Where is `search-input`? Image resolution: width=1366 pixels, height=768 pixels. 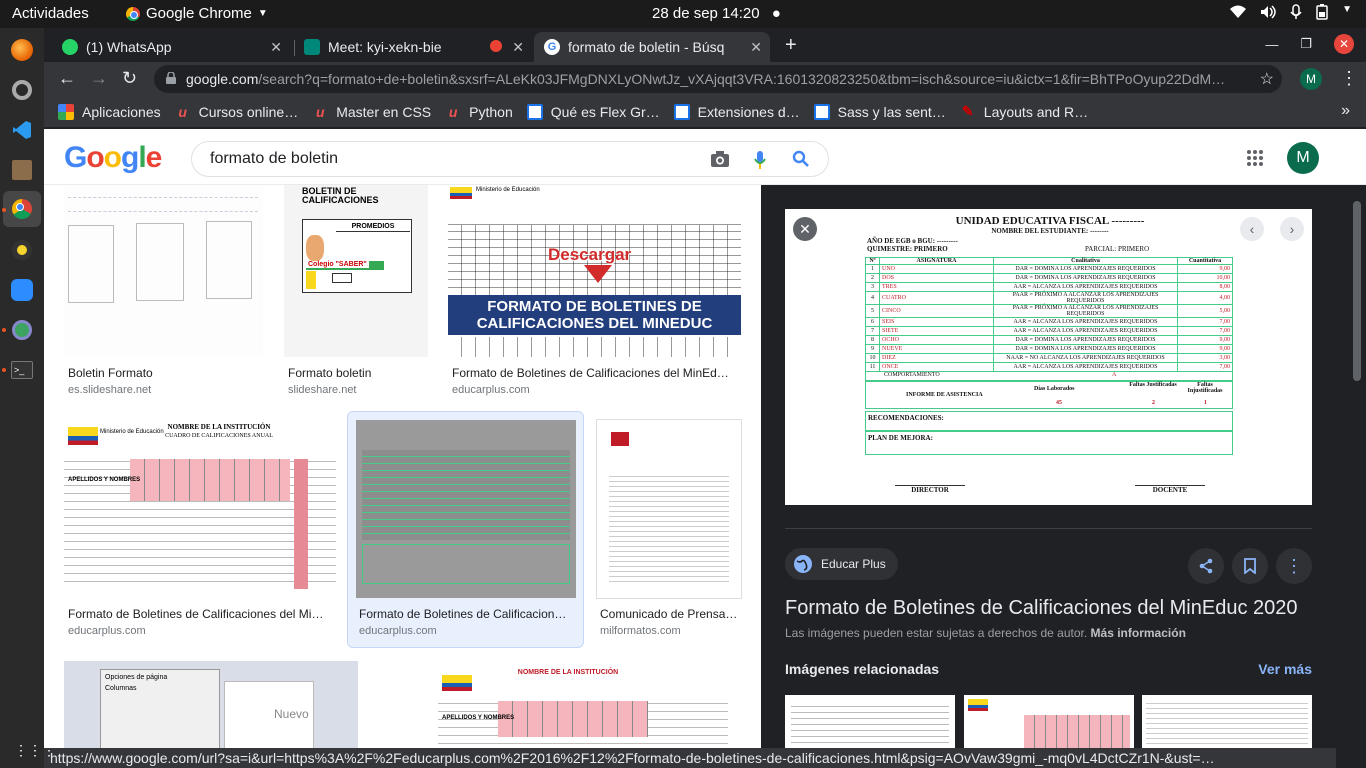 search-input is located at coordinates (450, 159).